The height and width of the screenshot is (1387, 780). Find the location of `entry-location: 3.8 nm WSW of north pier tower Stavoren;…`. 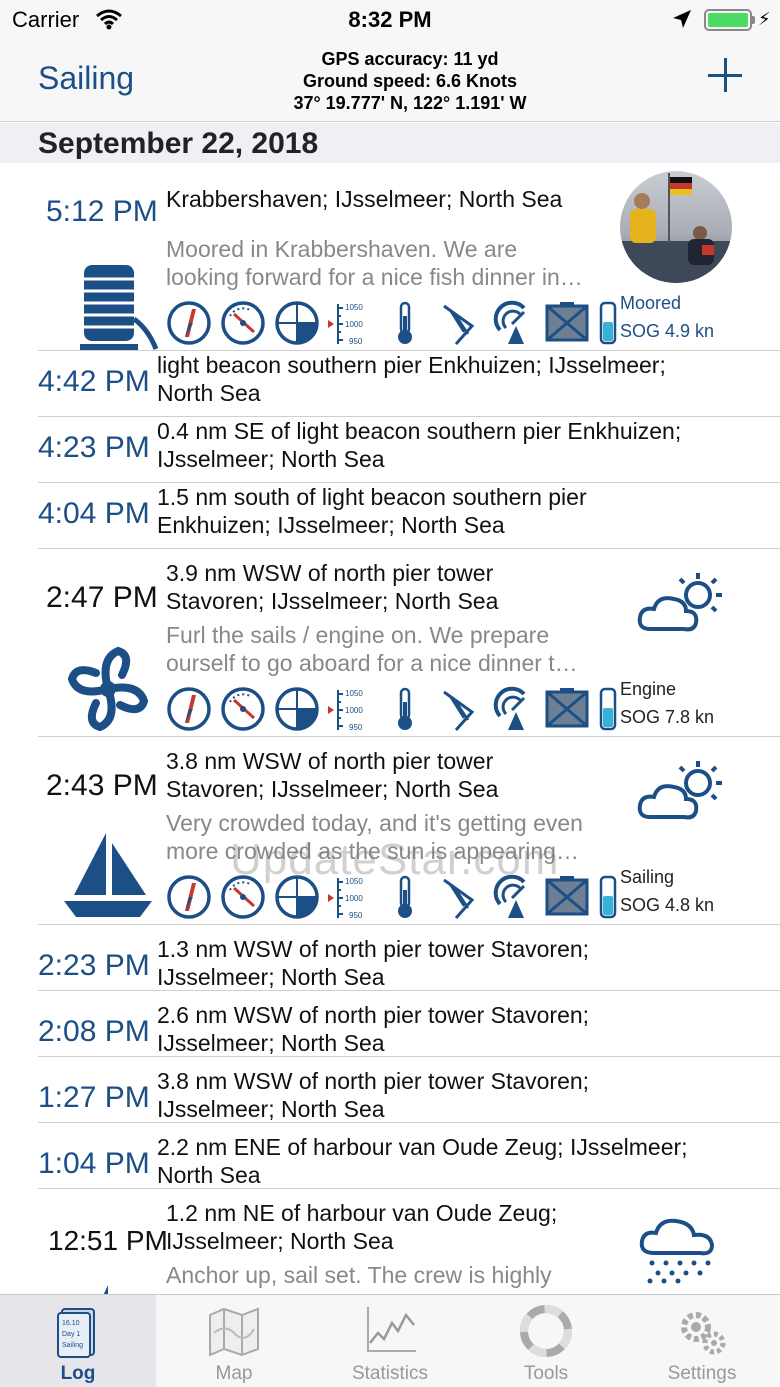

entry-location: 3.8 nm WSW of north pier tower Stavoren;… is located at coordinates (457, 1095).